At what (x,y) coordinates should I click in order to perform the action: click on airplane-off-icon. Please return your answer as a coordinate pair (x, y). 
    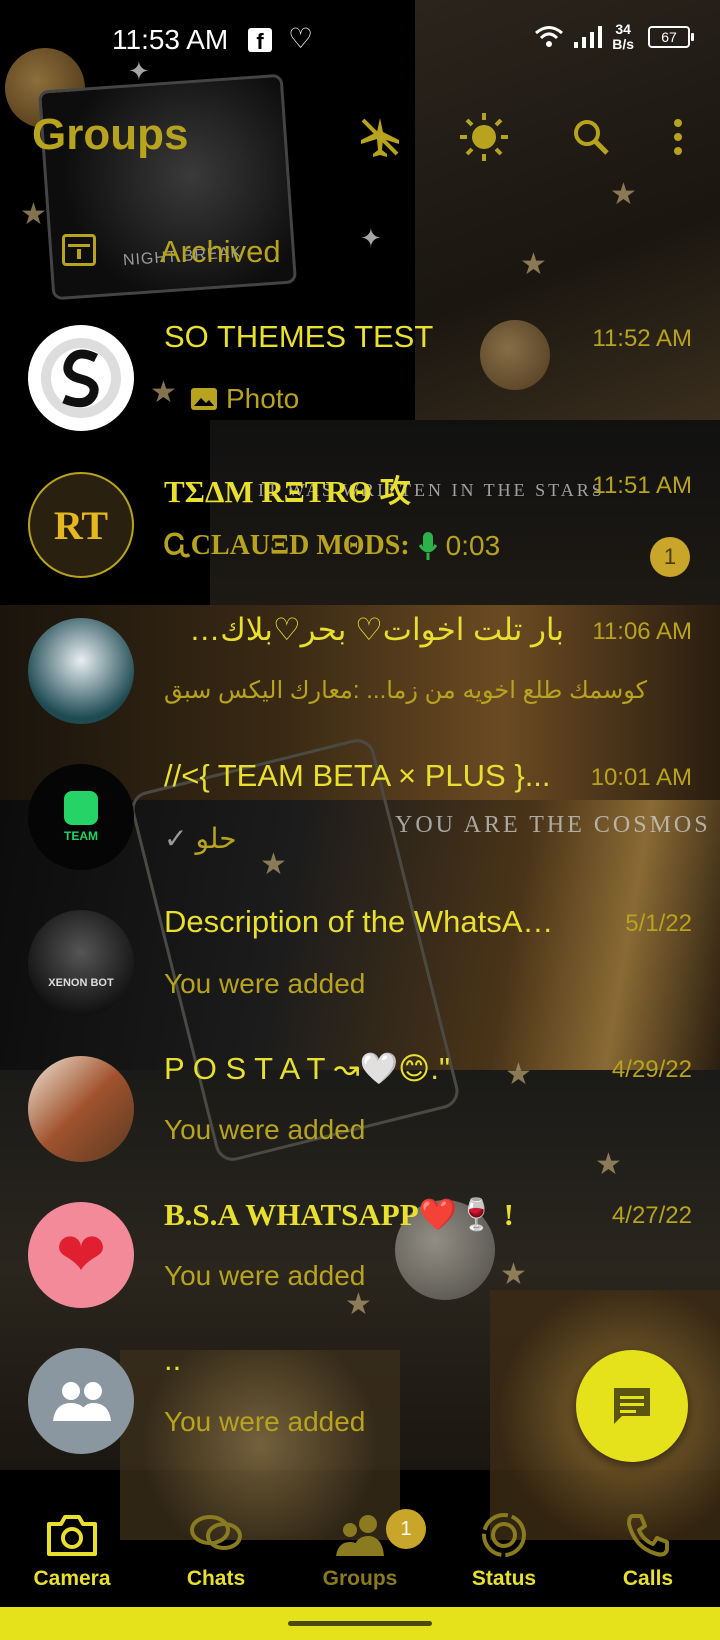
    Looking at the image, I should click on (380, 137).